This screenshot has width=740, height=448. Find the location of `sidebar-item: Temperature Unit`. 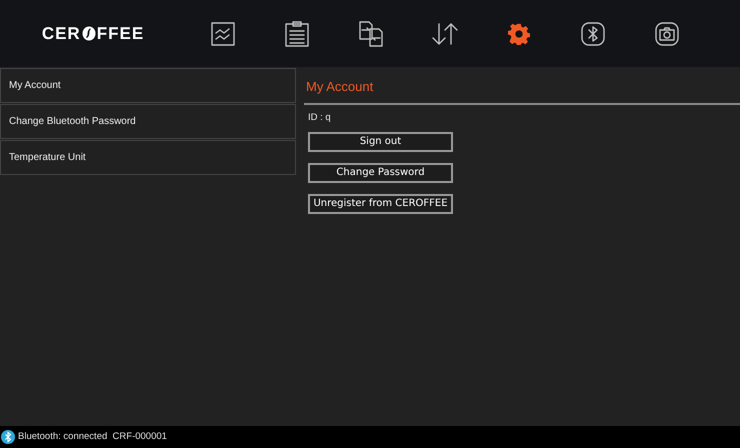

sidebar-item: Temperature Unit is located at coordinates (148, 157).